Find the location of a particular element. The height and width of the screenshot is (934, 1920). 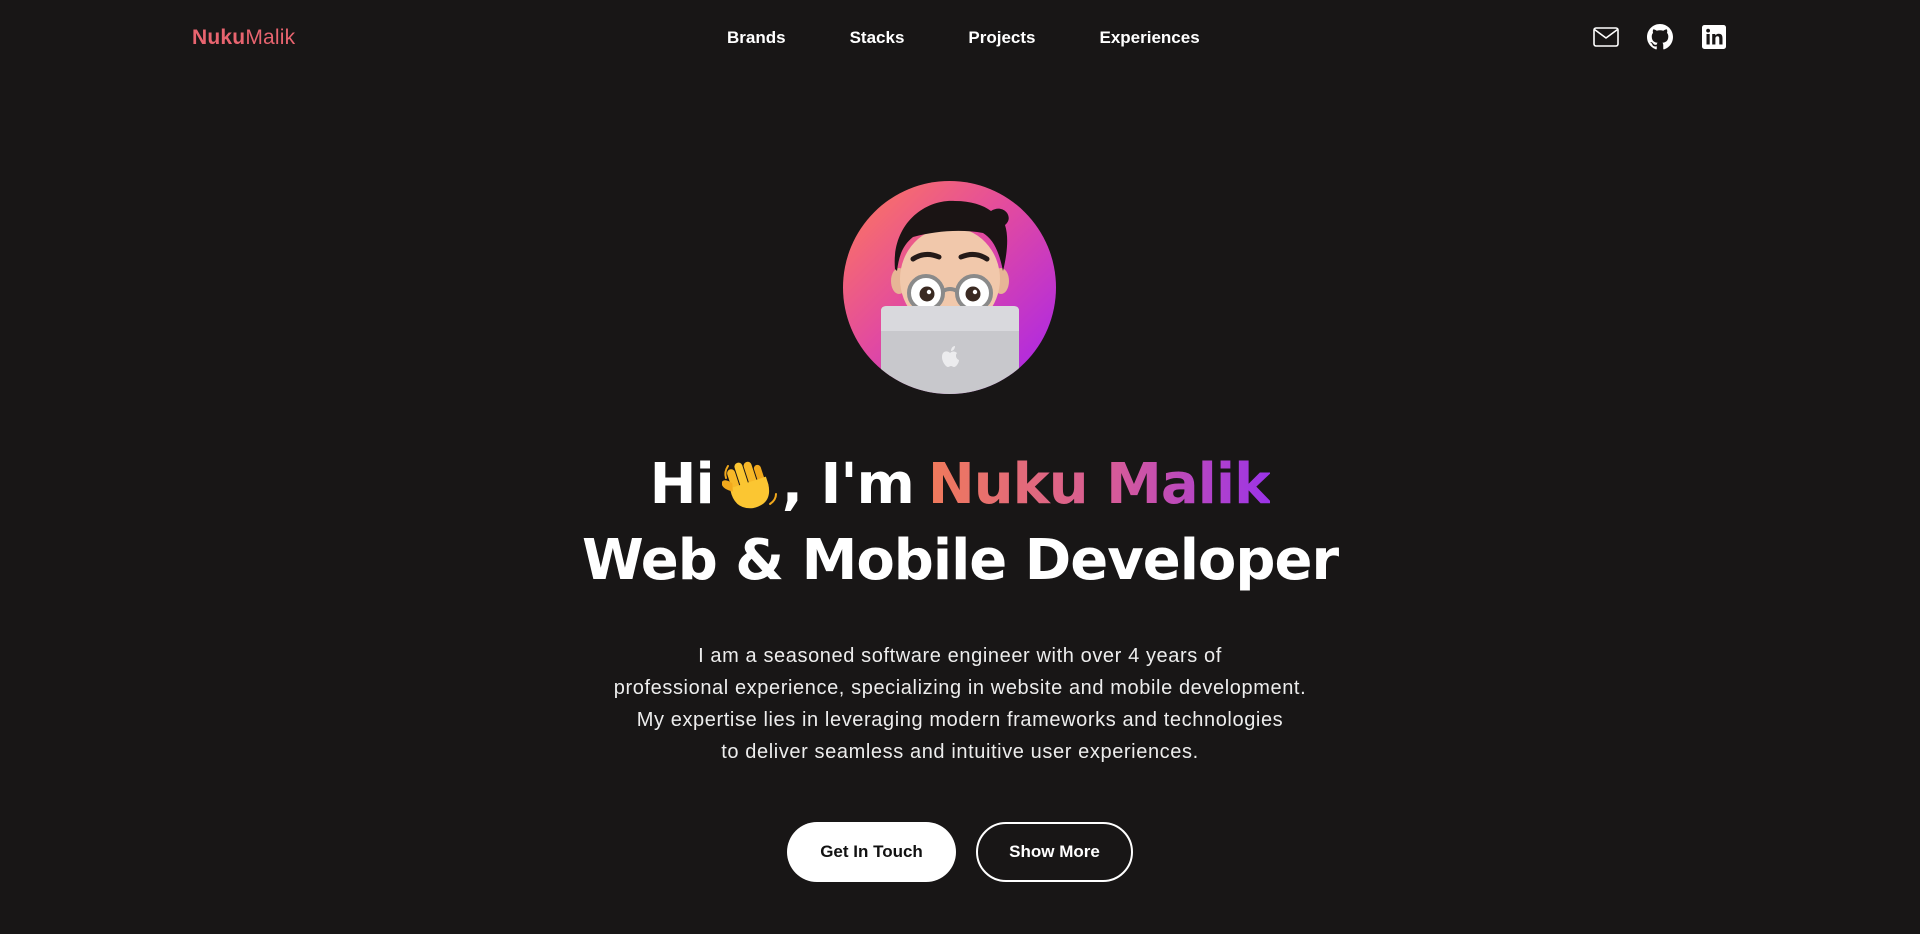

site-logo: NukuMalik is located at coordinates (243, 38).